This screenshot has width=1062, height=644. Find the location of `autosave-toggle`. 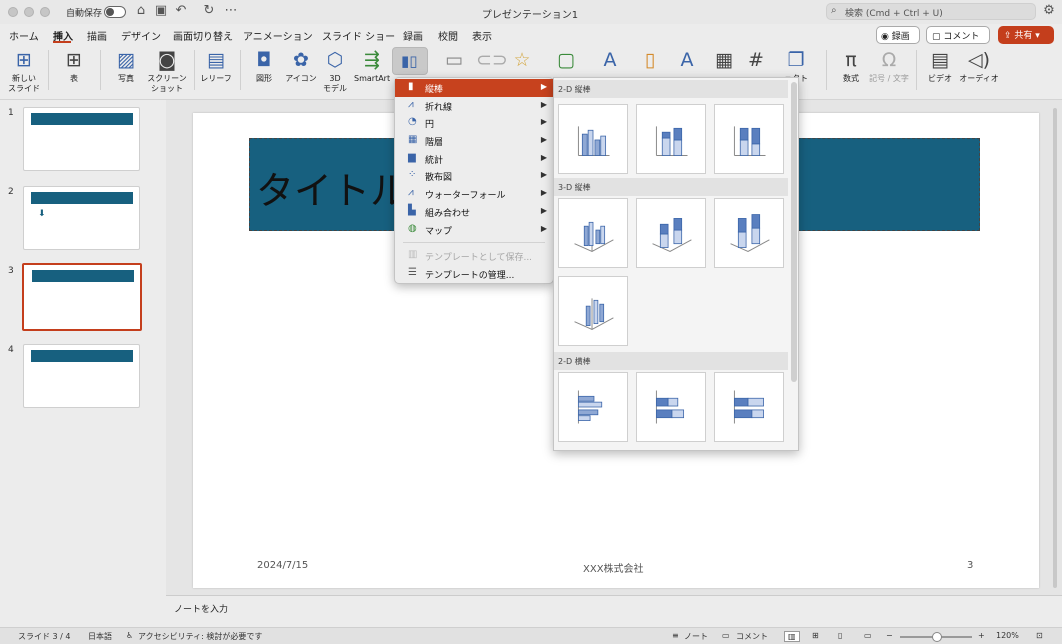

autosave-toggle is located at coordinates (115, 12).